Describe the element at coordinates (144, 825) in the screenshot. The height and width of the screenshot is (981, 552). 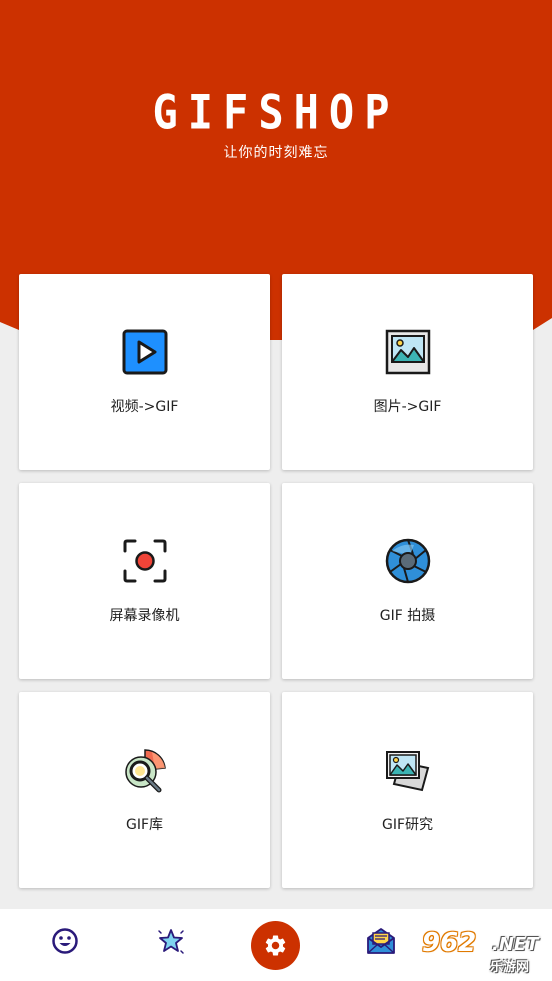
I see `card-label: GIF库` at that location.